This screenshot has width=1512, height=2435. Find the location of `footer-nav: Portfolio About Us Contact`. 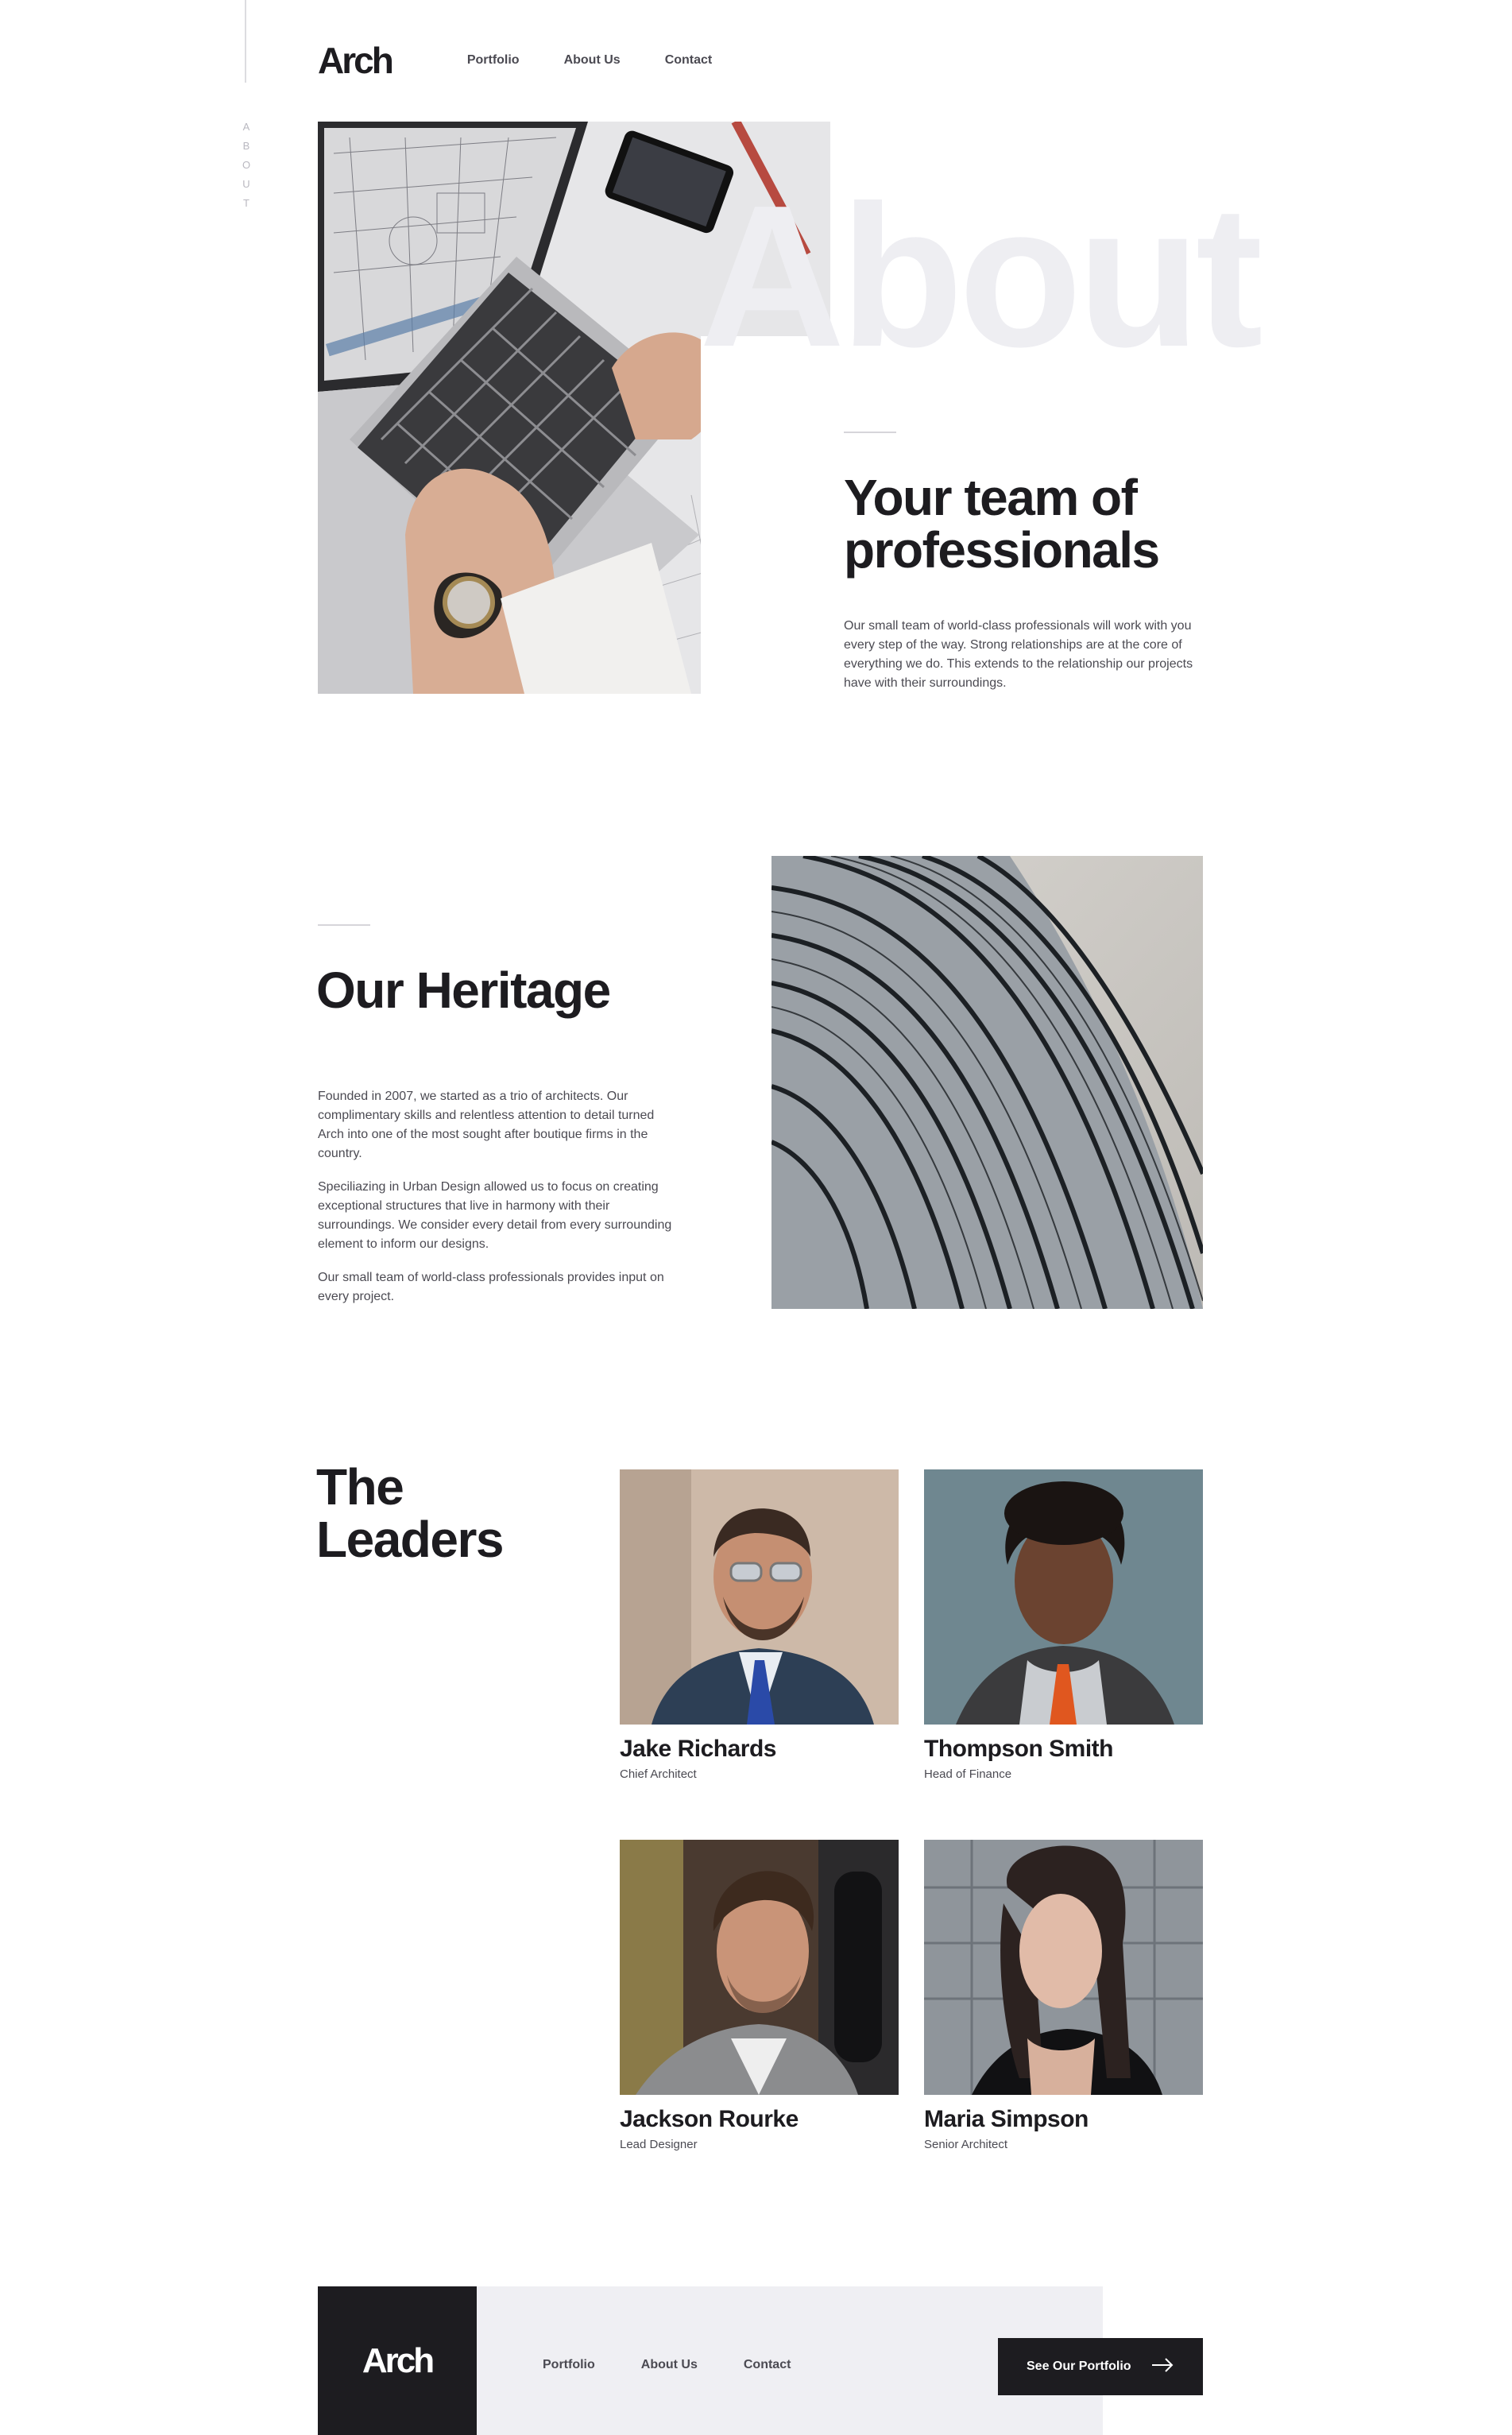

footer-nav: Portfolio About Us Contact is located at coordinates (667, 2365).